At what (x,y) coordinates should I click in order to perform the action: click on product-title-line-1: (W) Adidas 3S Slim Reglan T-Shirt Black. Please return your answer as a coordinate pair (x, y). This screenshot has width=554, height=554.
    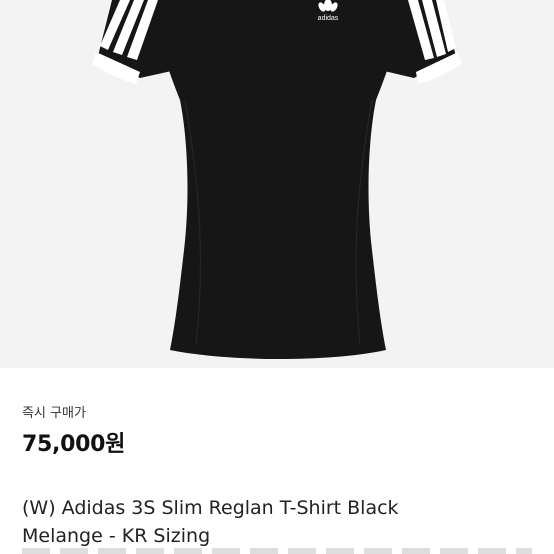
    Looking at the image, I should click on (210, 508).